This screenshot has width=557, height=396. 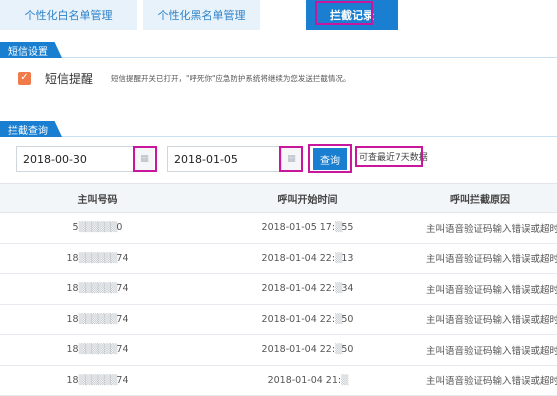 I want to click on table-row: 18▒▒▒▒▒▒74 2018-01-04 21:▒ 主叫语音验证码输入错误或超时, so click(x=278, y=381).